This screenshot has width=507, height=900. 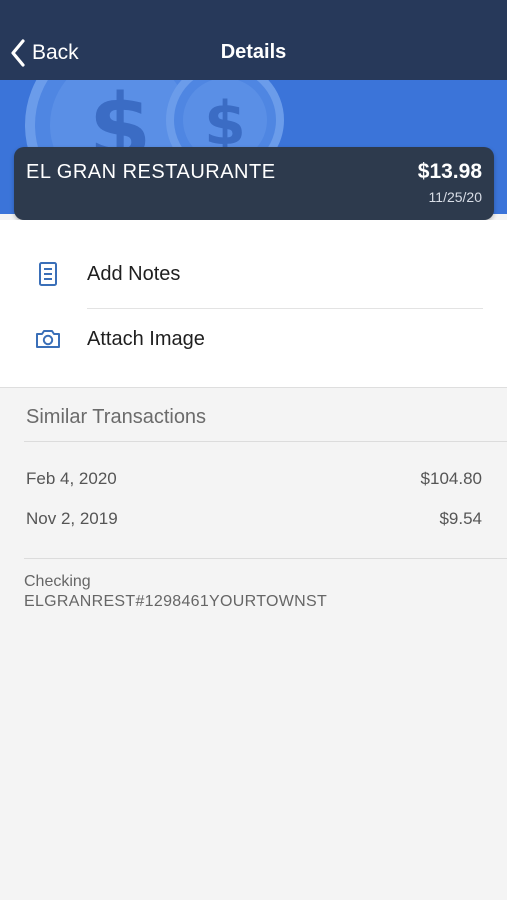 I want to click on attach-image-label: Attach Image, so click(x=146, y=338).